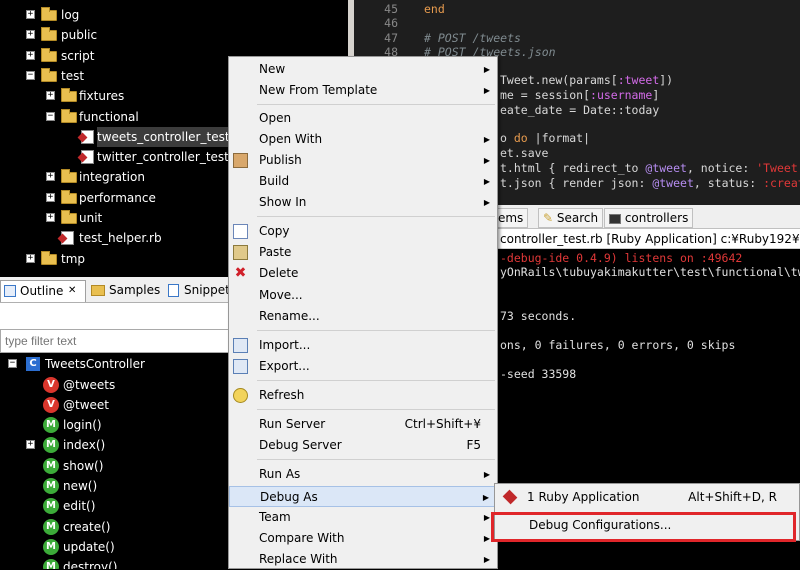 This screenshot has height=570, width=800. What do you see at coordinates (198, 291) in the screenshot?
I see `tab-snippets: Snippet` at bounding box center [198, 291].